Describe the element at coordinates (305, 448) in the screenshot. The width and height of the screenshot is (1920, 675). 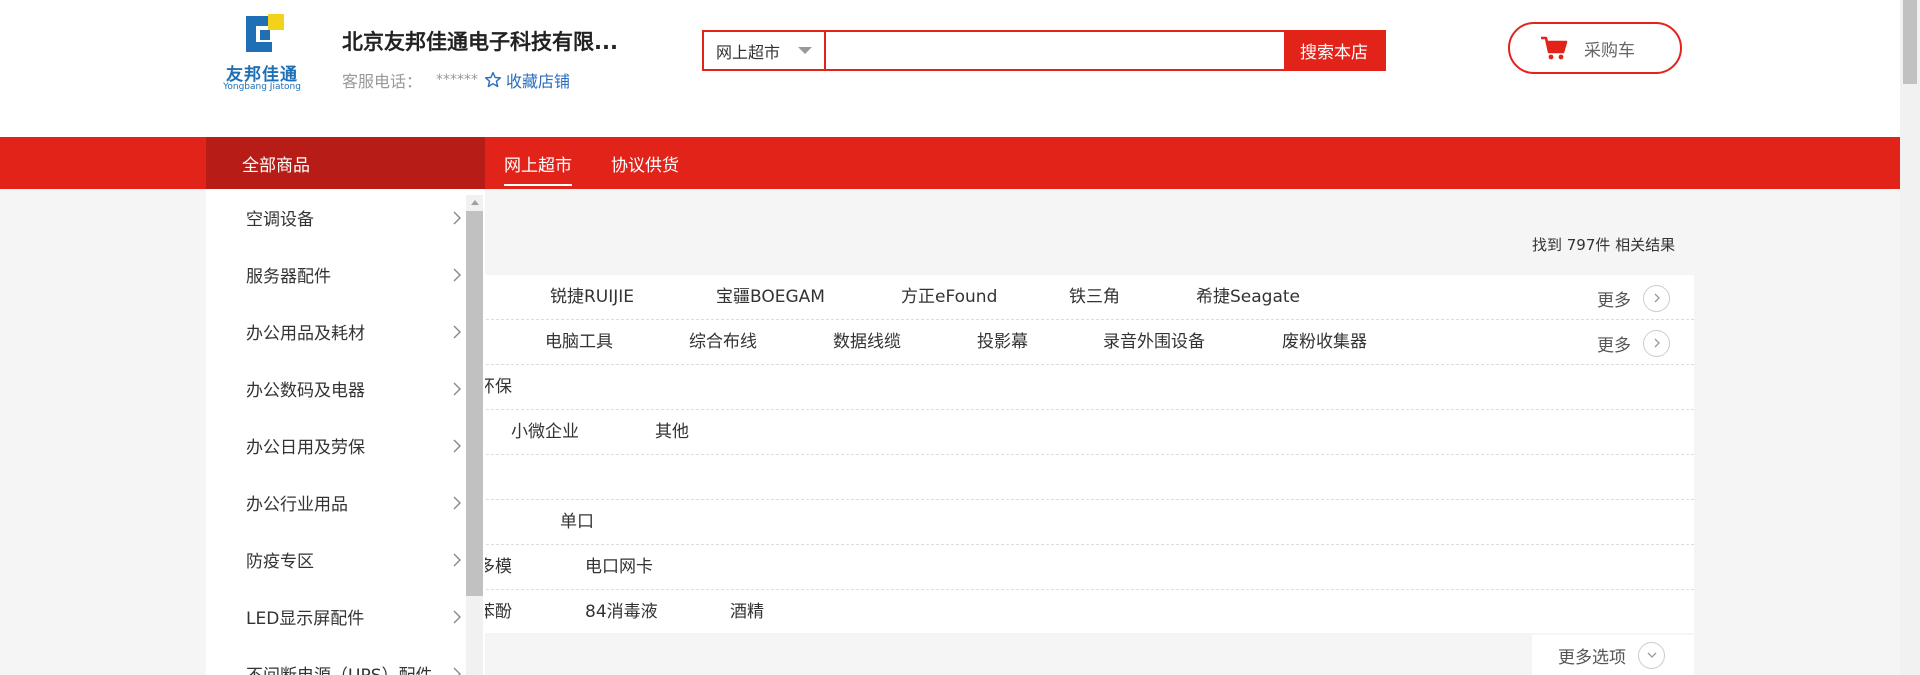
I see `category-label: 办公日用及劳保` at that location.